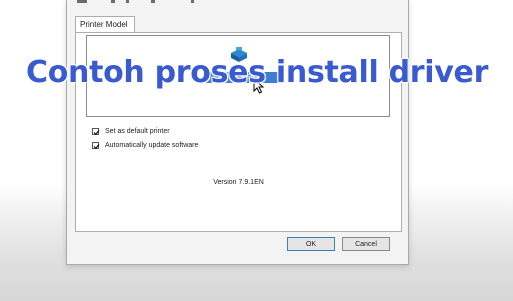  I want to click on tab-strip: Printer Model, so click(237, 24).